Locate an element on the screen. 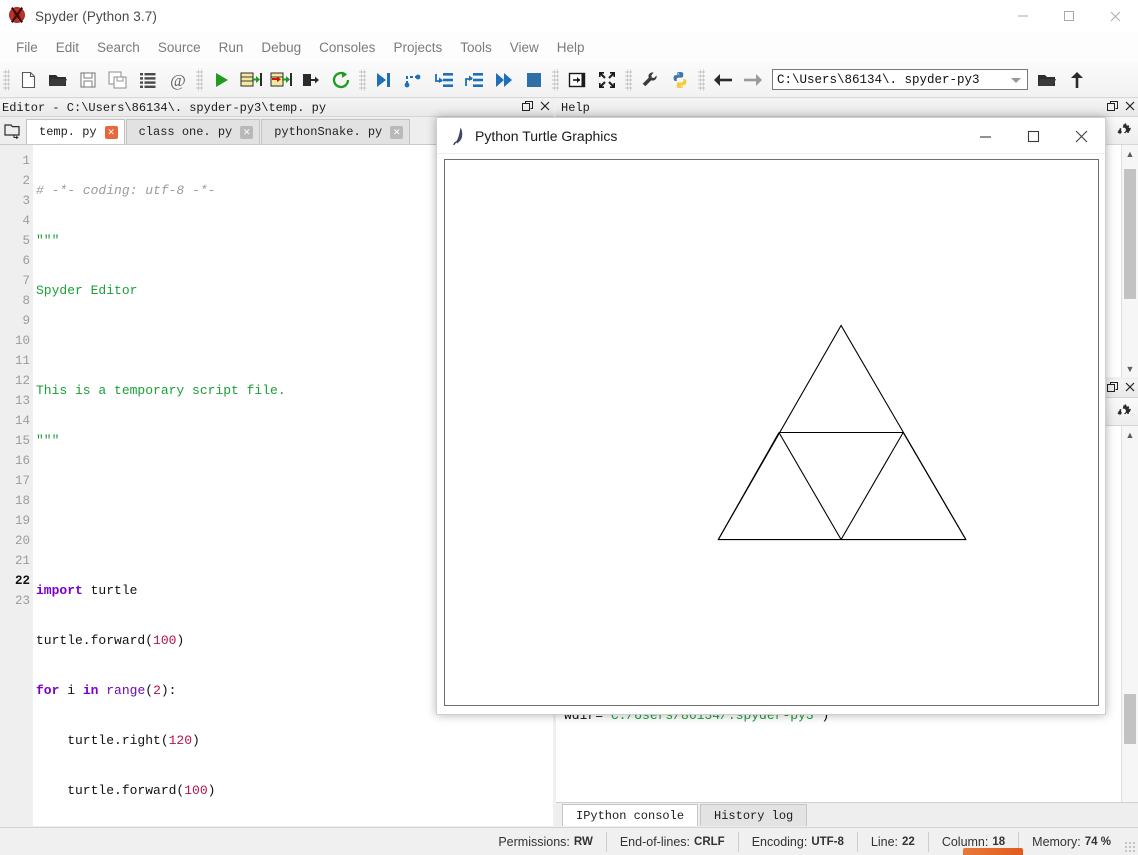 The height and width of the screenshot is (855, 1138). menu-help: Help is located at coordinates (571, 47).